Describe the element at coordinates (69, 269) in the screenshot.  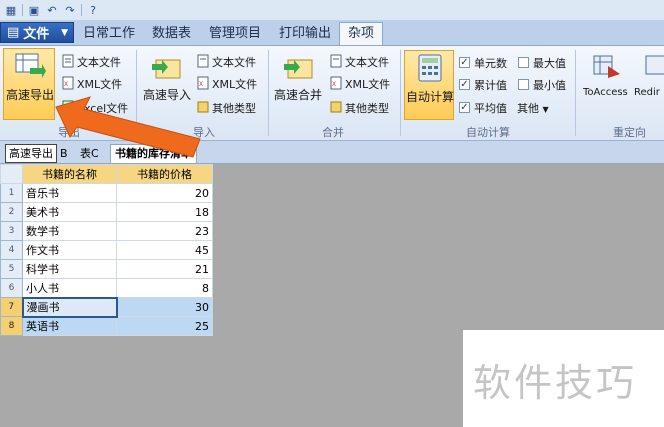
I see `name-cell: 科学书` at that location.